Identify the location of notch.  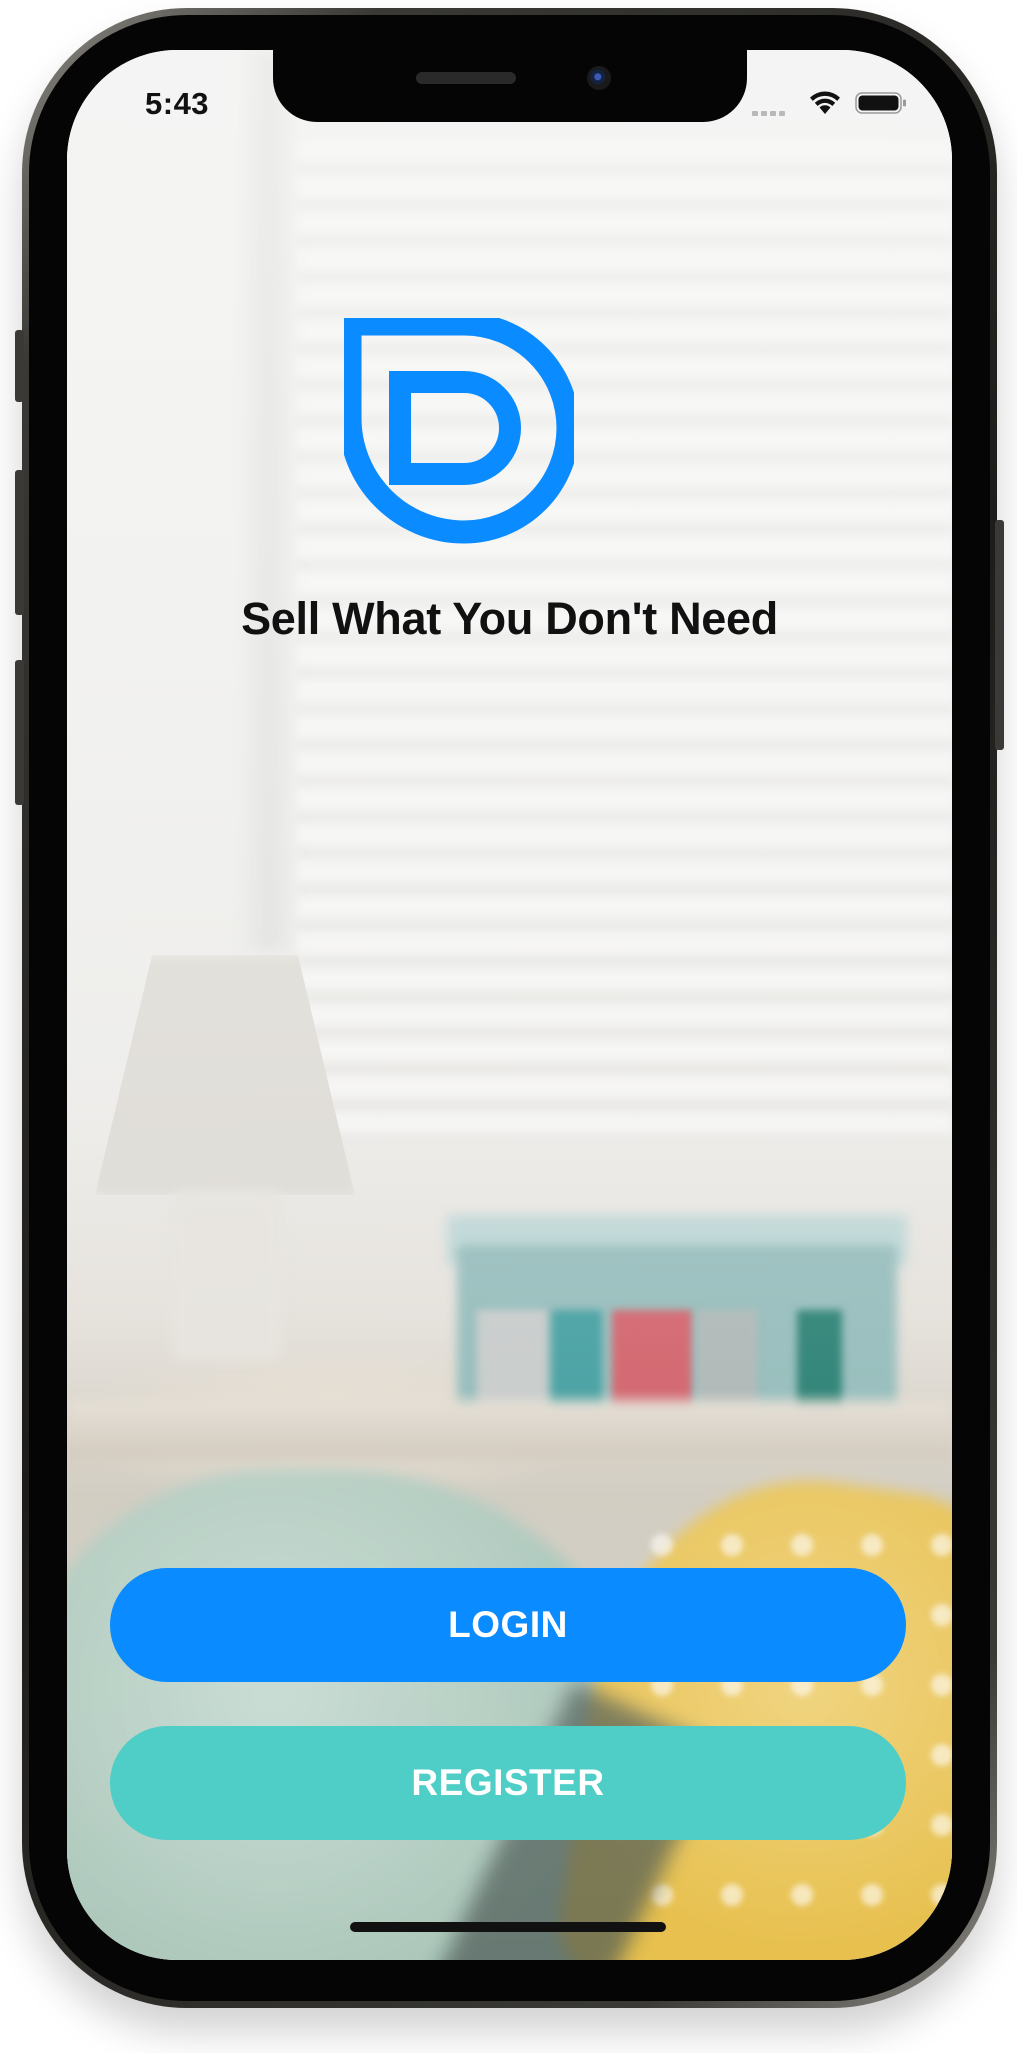
(510, 86).